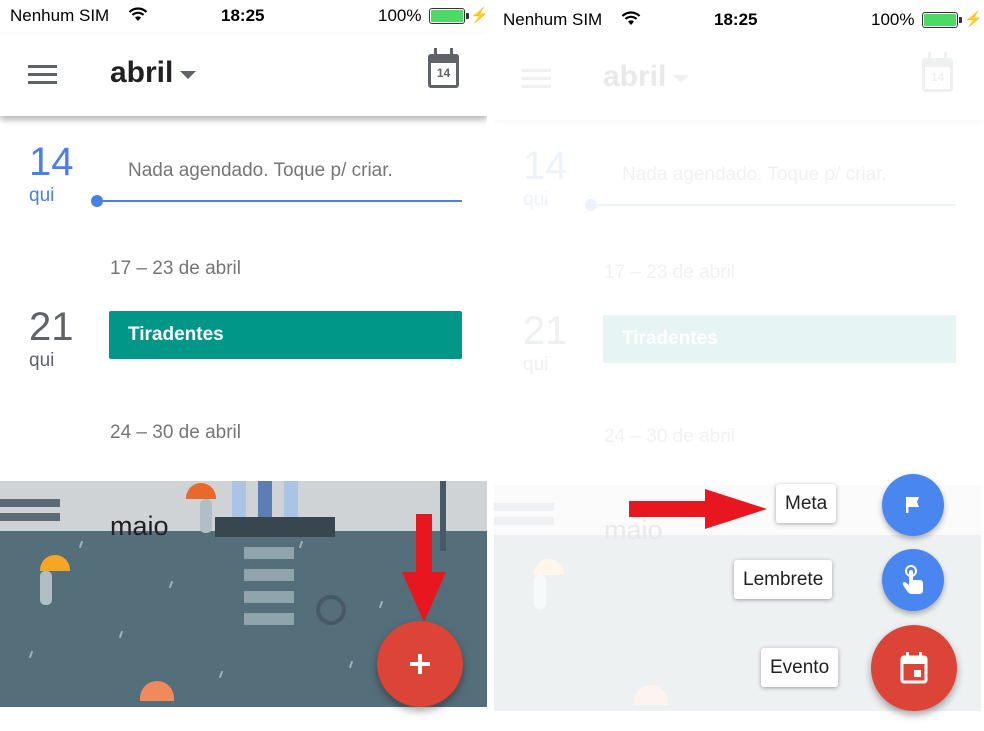 This screenshot has width=984, height=731. Describe the element at coordinates (42, 360) in the screenshot. I see `event-weekday-label: qui` at that location.